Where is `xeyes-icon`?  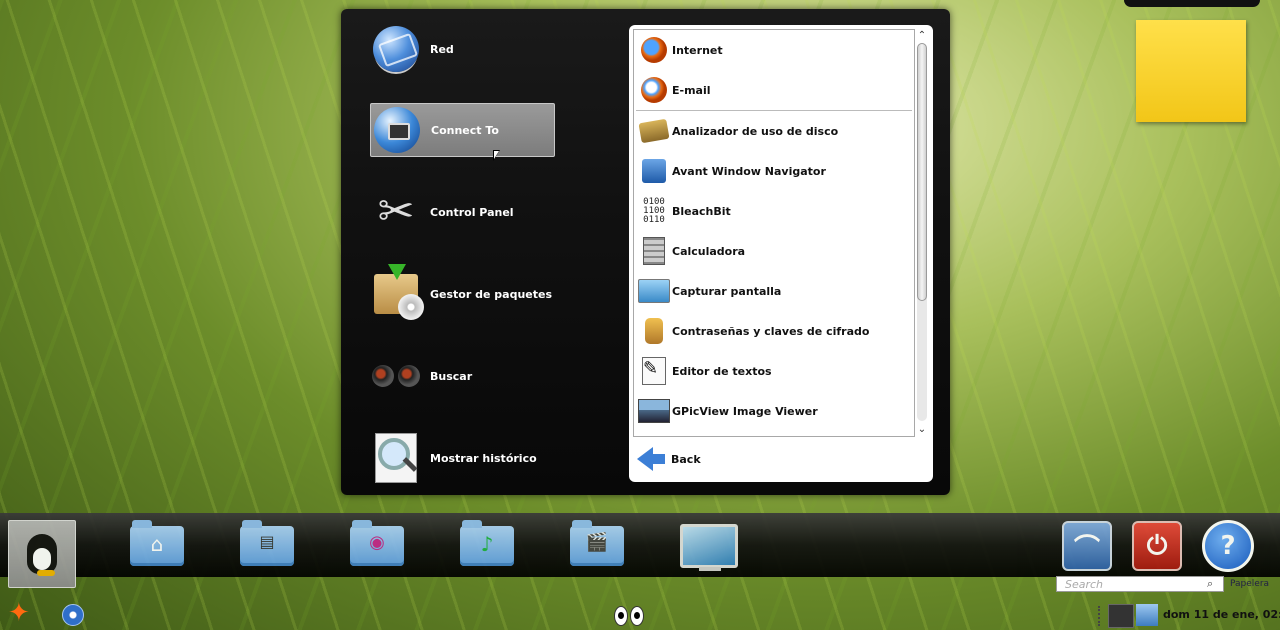 xeyes-icon is located at coordinates (629, 616).